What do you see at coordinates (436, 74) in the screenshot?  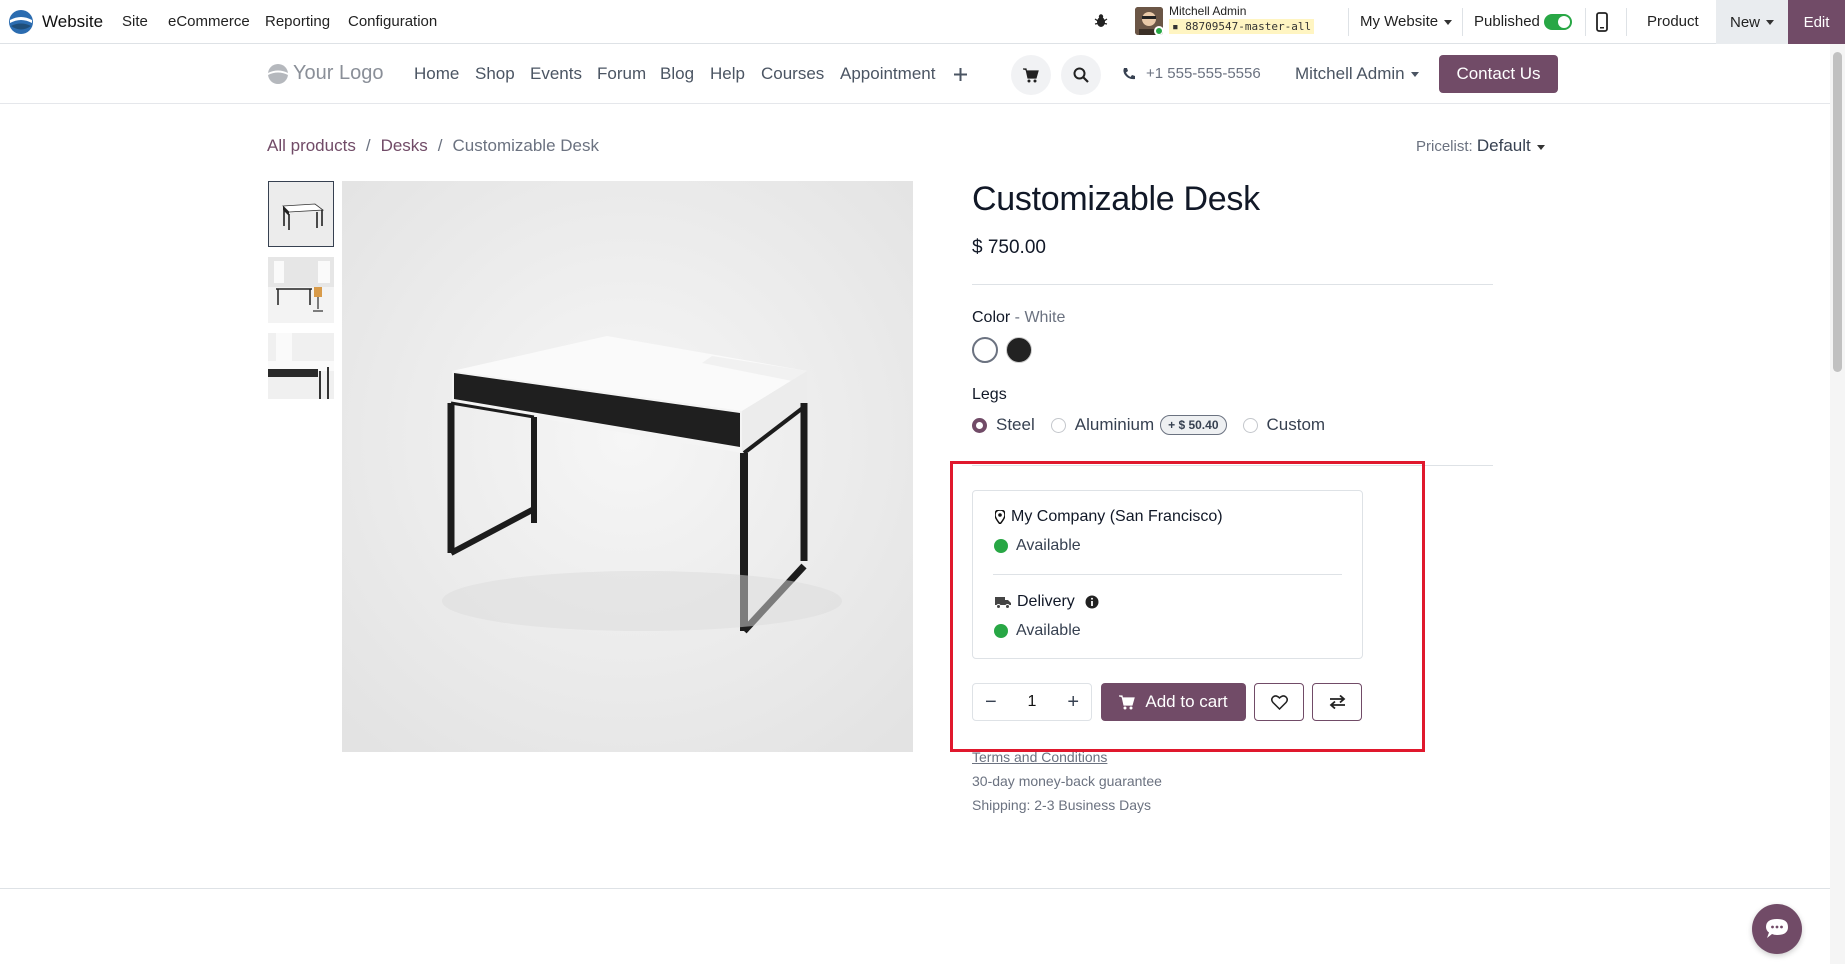 I see `nav-home: Home` at bounding box center [436, 74].